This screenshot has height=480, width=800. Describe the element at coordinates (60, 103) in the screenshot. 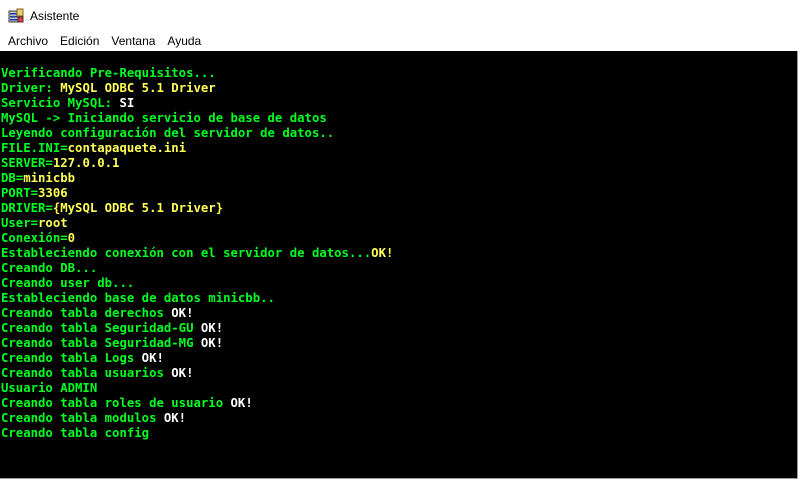

I see `console-text: Servicio MySQL:` at that location.